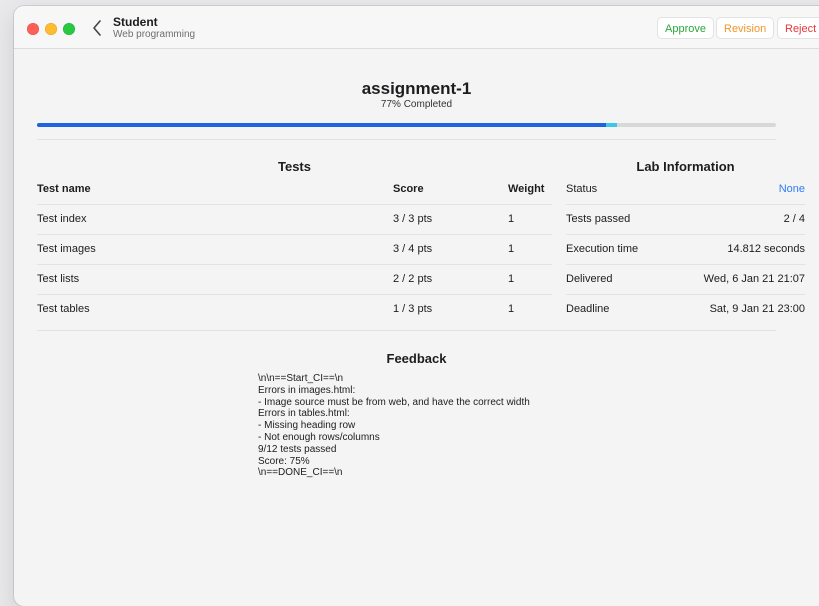 This screenshot has width=819, height=606. What do you see at coordinates (33, 29) in the screenshot?
I see `close-window-button` at bounding box center [33, 29].